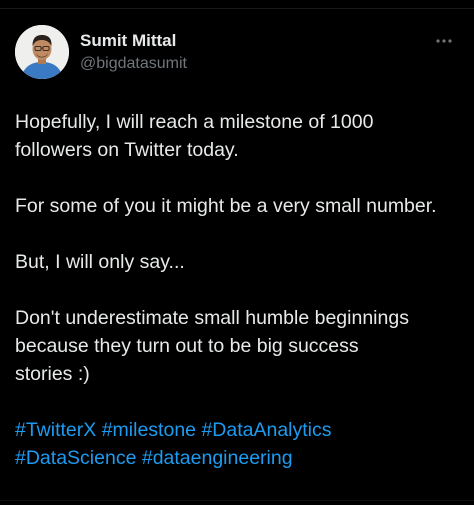 The height and width of the screenshot is (505, 474). What do you see at coordinates (52, 374) in the screenshot?
I see `text-line: stories :)` at bounding box center [52, 374].